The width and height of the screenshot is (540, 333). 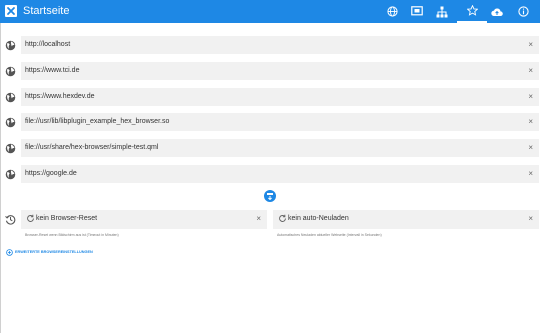 I want to click on display-icon, so click(x=417, y=11).